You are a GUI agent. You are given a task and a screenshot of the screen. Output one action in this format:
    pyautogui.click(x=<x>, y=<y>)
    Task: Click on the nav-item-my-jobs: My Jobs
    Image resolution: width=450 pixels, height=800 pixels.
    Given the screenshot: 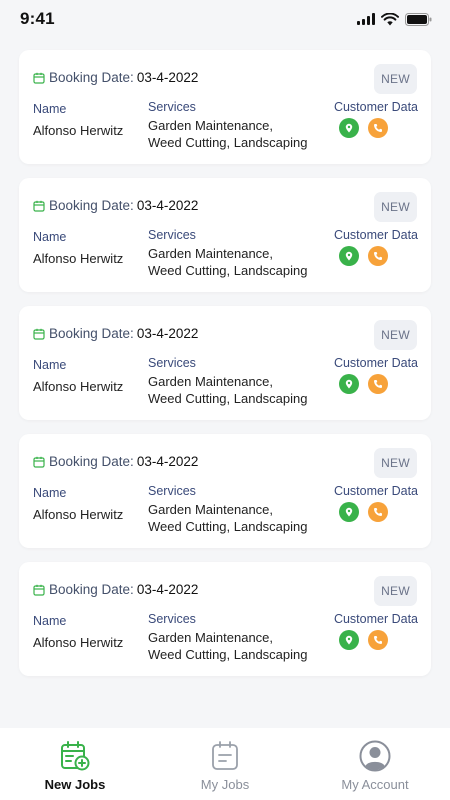 What is the action you would take?
    pyautogui.click(x=225, y=764)
    